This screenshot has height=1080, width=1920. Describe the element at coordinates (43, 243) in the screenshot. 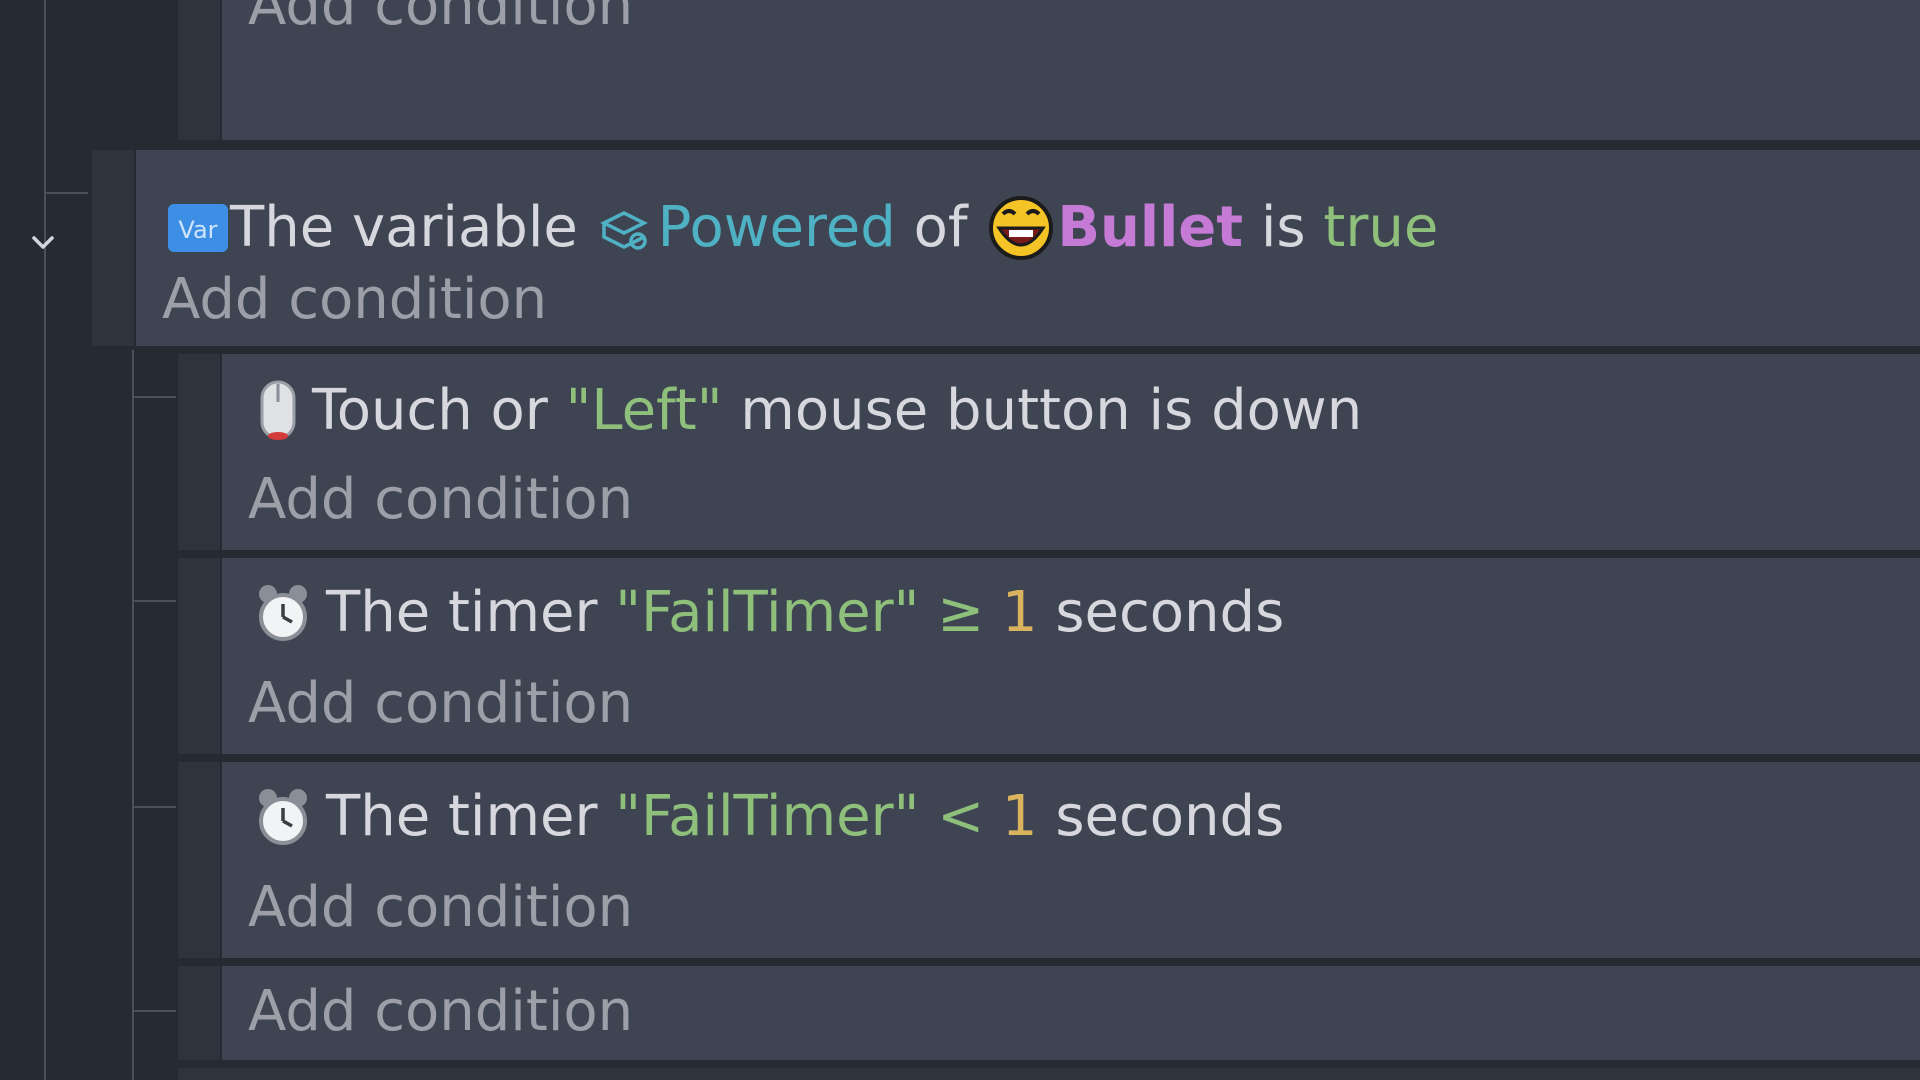

I see `chevron-down-icon` at that location.